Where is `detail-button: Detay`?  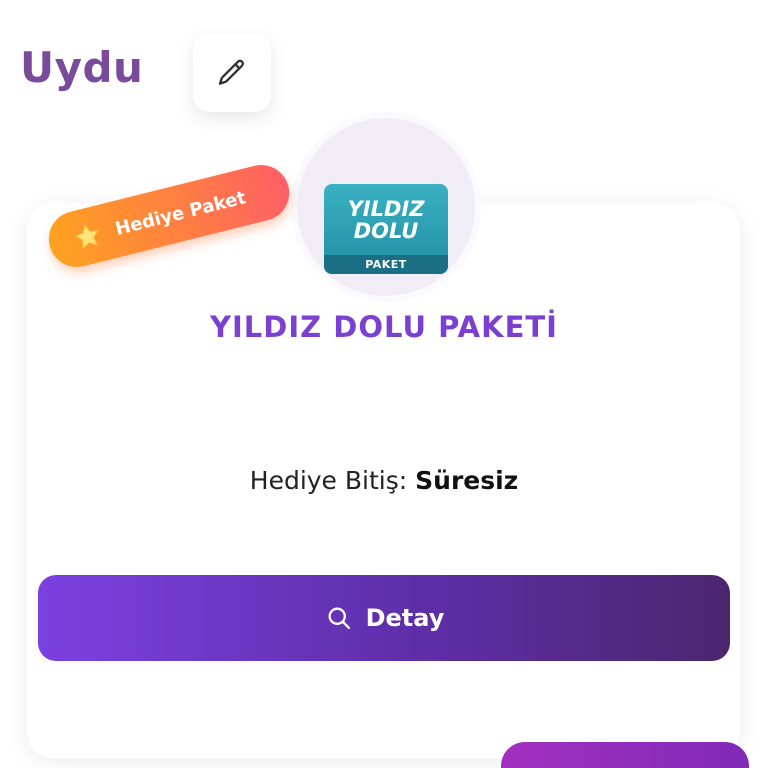
detail-button: Detay is located at coordinates (384, 618).